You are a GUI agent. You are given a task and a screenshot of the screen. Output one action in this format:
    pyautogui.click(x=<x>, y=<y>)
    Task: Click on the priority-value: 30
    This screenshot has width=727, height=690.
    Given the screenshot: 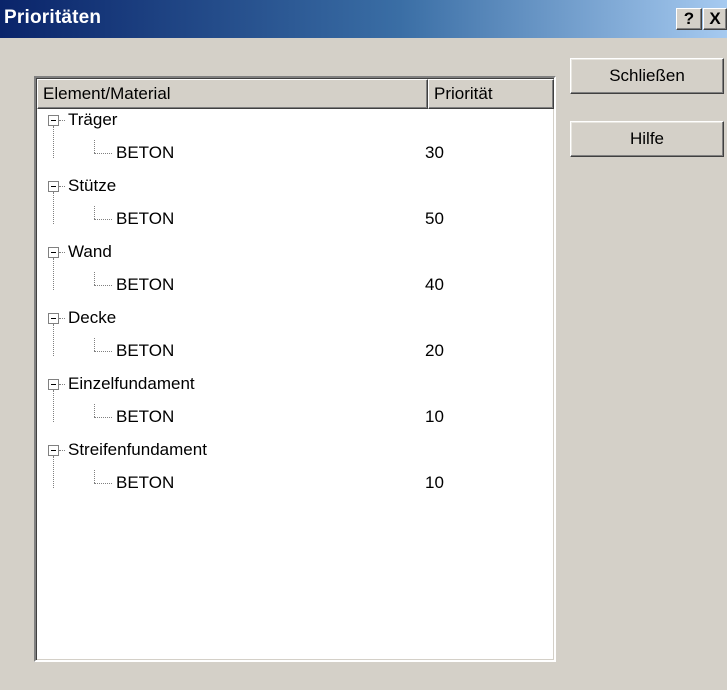 What is the action you would take?
    pyautogui.click(x=434, y=152)
    